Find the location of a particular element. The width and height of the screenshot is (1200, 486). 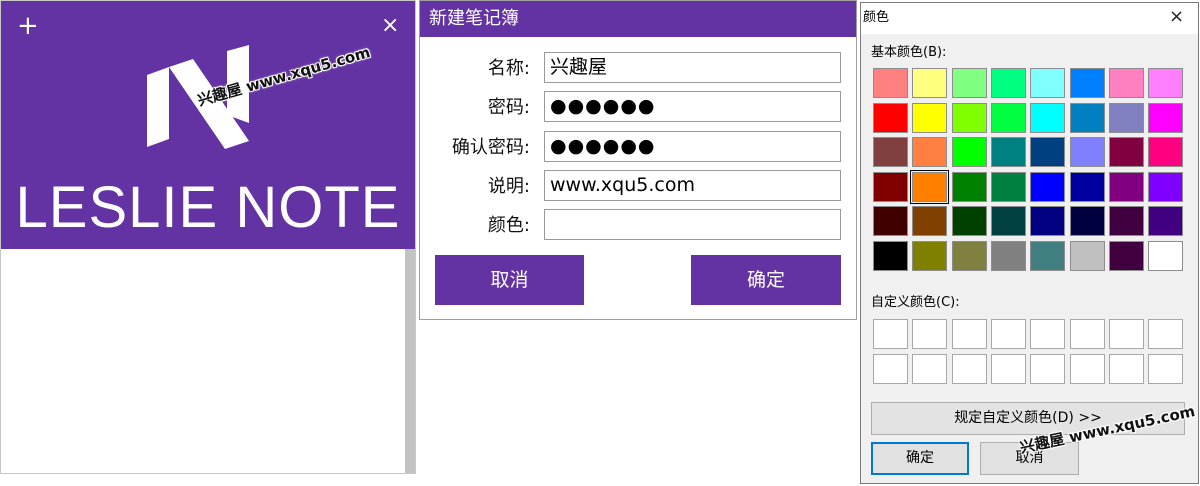

custom-colors-label: 自定义颜色(C): is located at coordinates (915, 302).